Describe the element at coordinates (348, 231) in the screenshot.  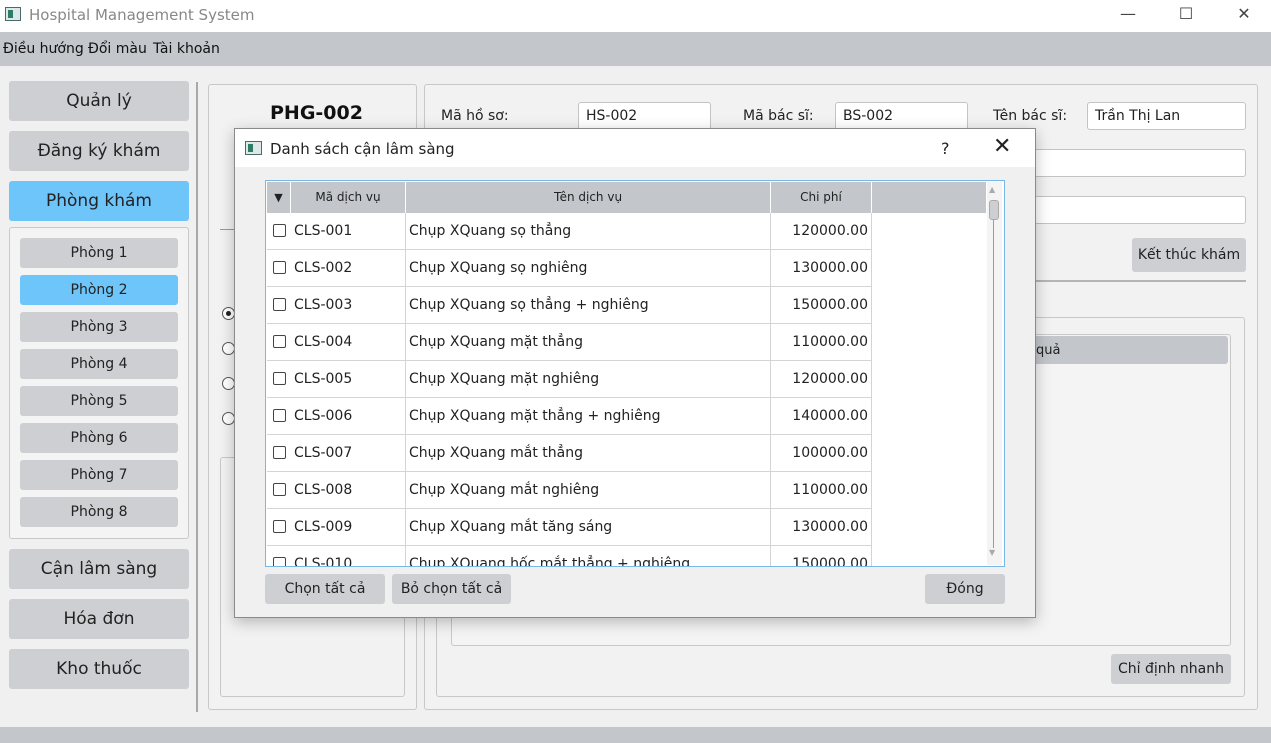
I see `service-code: CLS-001` at that location.